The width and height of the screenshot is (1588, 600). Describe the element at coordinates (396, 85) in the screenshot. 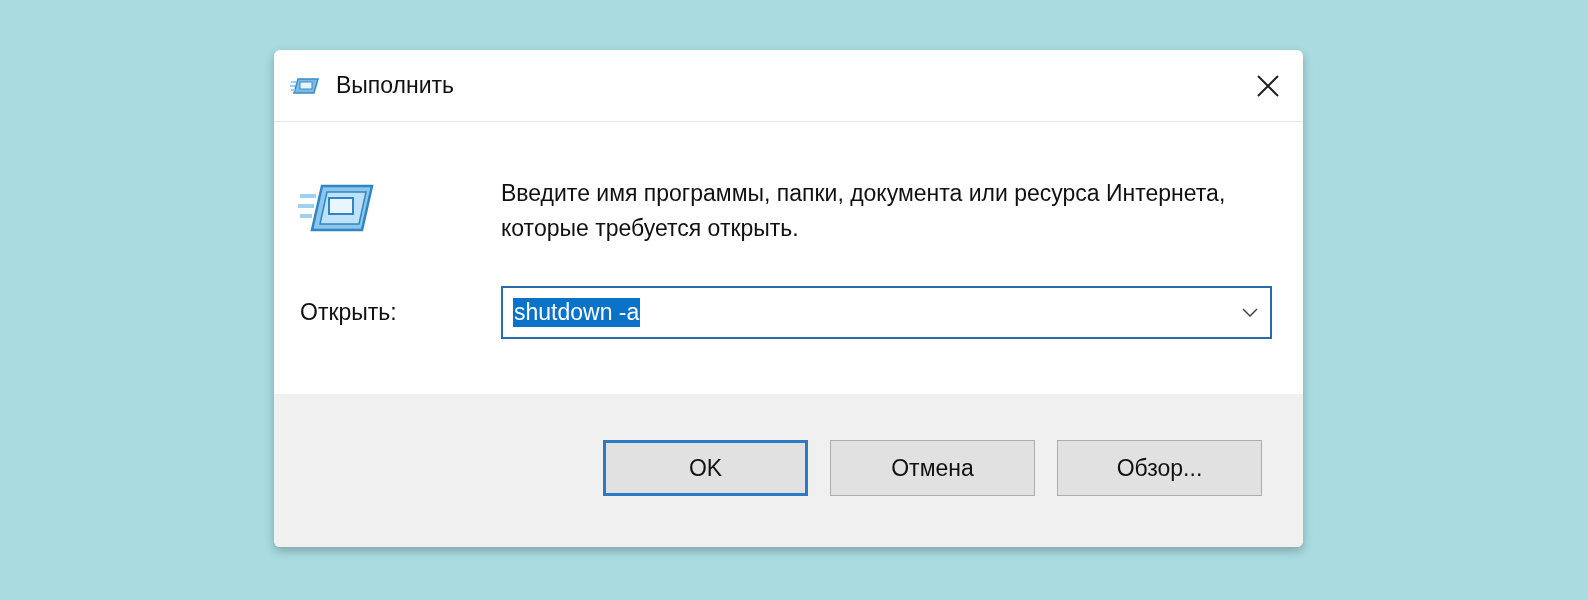

I see `window-title: Выполнить` at that location.